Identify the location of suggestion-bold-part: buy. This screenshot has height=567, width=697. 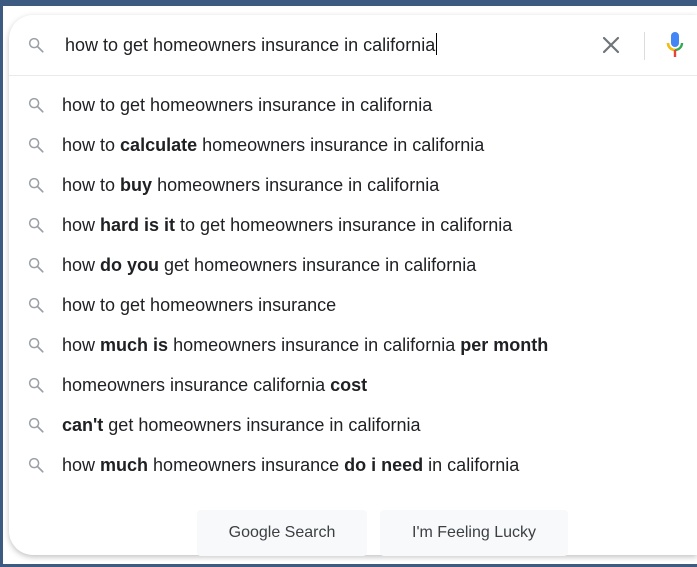
(136, 185).